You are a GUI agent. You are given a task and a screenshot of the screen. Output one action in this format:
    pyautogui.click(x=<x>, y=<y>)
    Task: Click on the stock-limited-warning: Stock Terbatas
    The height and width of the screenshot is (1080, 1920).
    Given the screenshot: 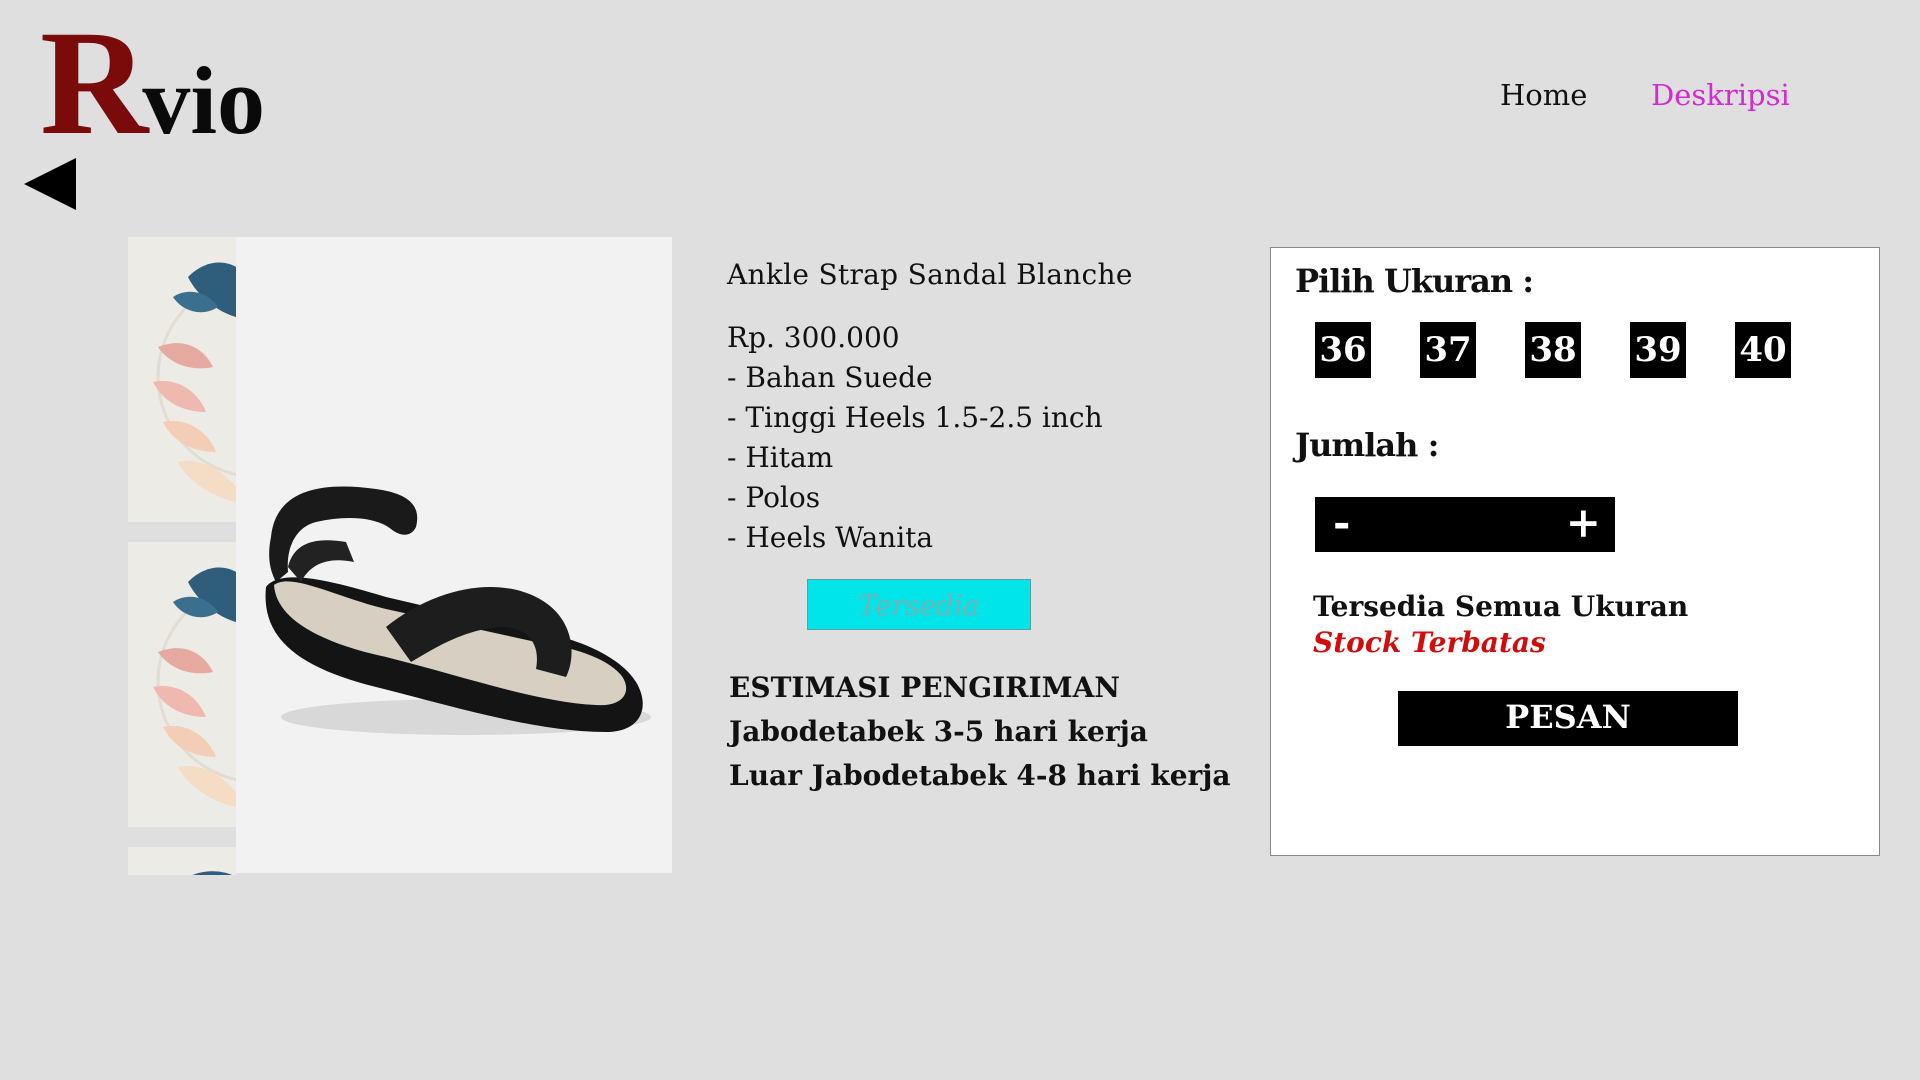 What is the action you would take?
    pyautogui.click(x=1429, y=642)
    